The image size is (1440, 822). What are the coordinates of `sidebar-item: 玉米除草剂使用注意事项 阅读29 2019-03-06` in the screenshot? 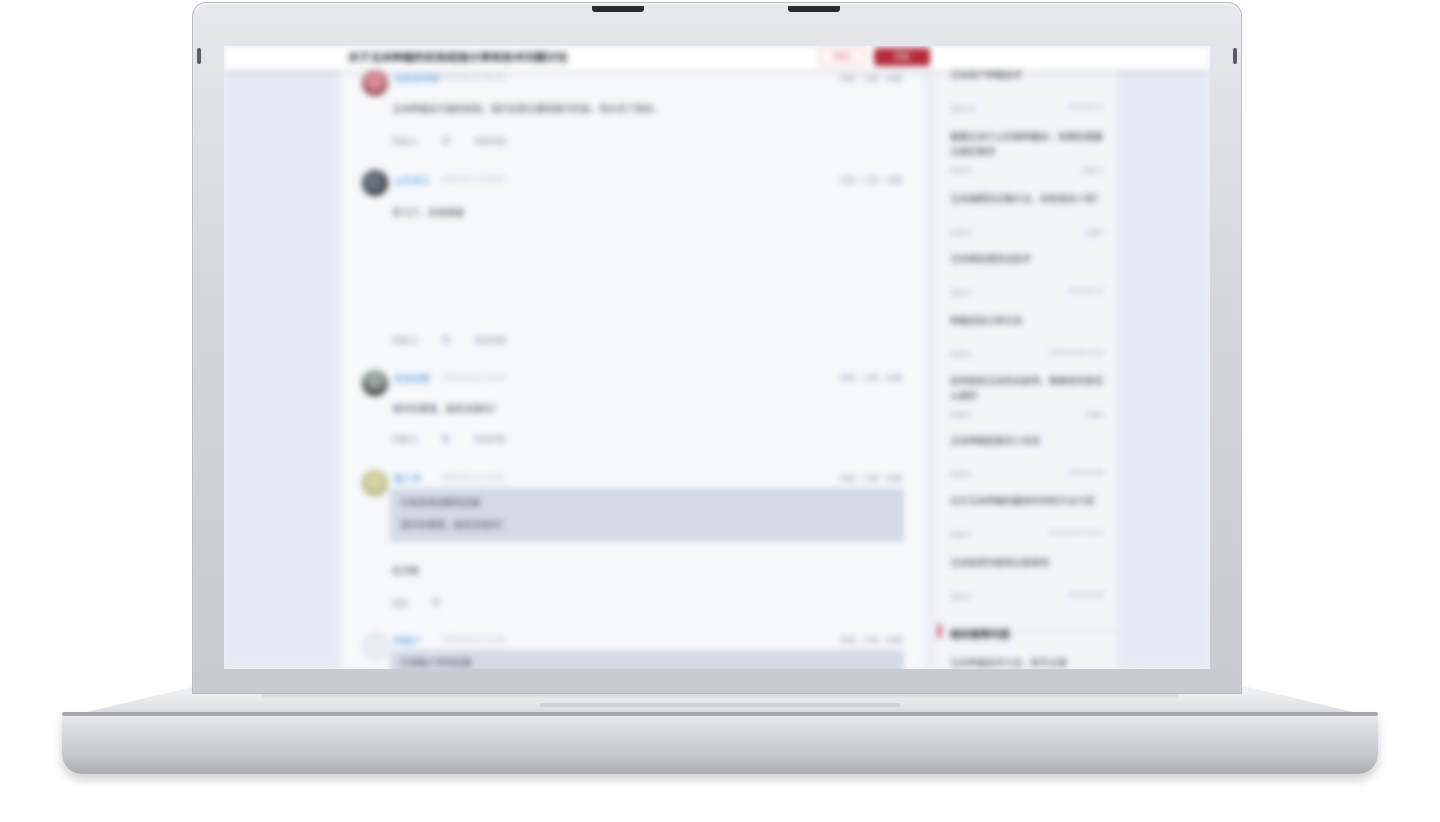 It's located at (1027, 578).